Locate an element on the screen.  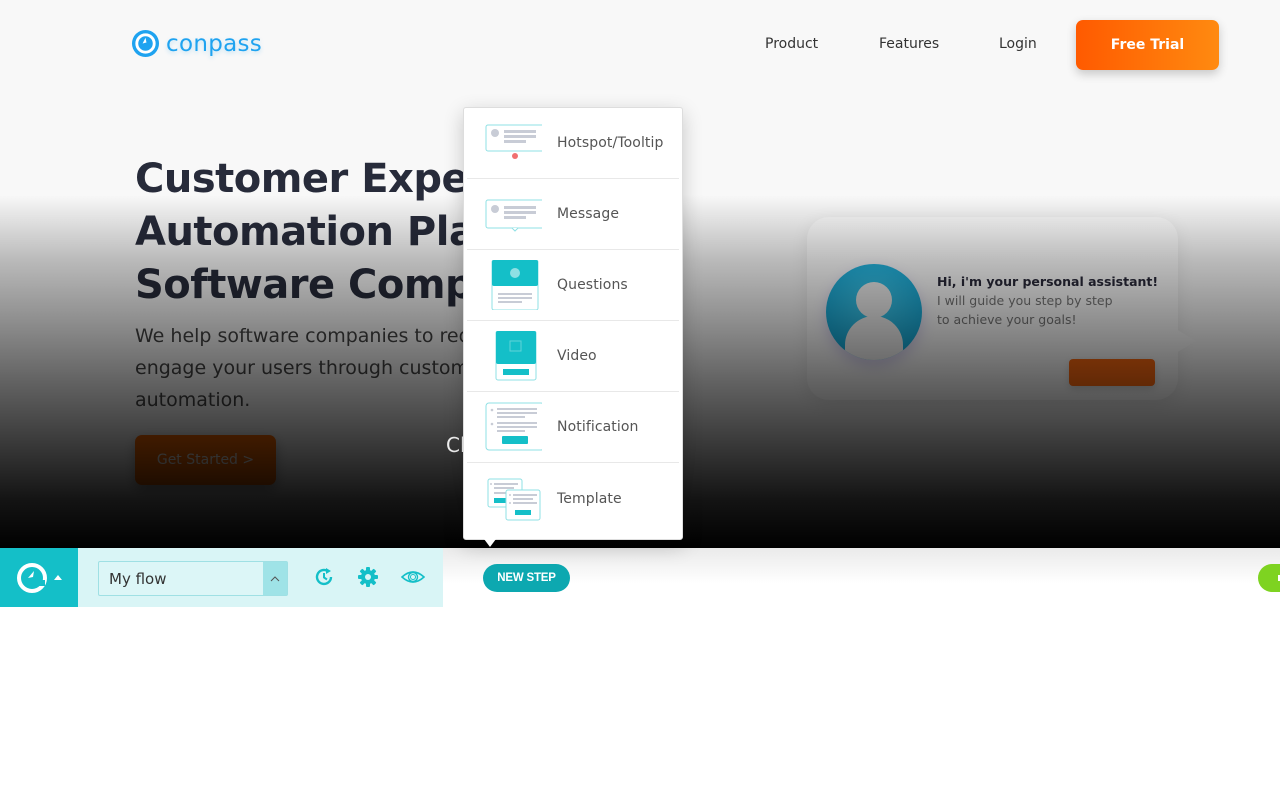
menu-item-label: Notification is located at coordinates (598, 427).